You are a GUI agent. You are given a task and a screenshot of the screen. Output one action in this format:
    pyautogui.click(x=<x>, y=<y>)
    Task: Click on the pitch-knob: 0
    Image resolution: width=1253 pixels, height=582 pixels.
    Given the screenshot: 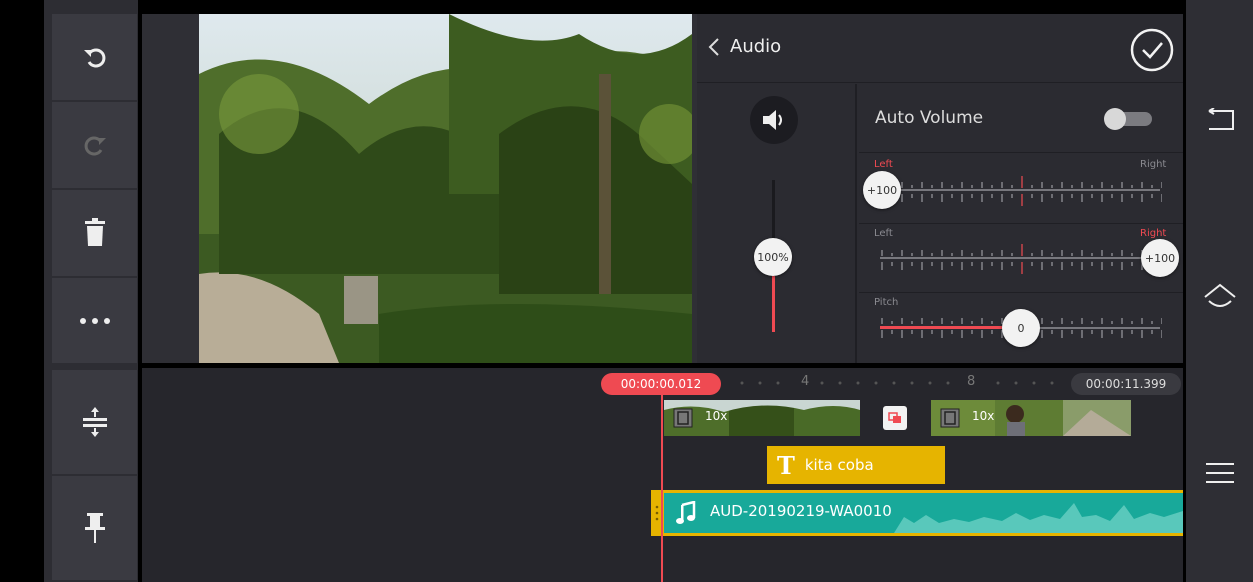 What is the action you would take?
    pyautogui.click(x=1021, y=328)
    